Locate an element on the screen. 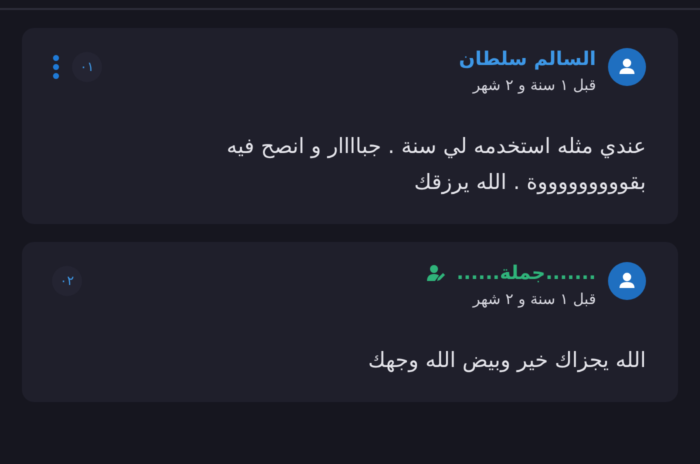  comment-text: عندي مثله استخدمه لي سنة . جباااار و انصح فيه بقوووووووووة . الله يرزقك is located at coordinates (436, 164).